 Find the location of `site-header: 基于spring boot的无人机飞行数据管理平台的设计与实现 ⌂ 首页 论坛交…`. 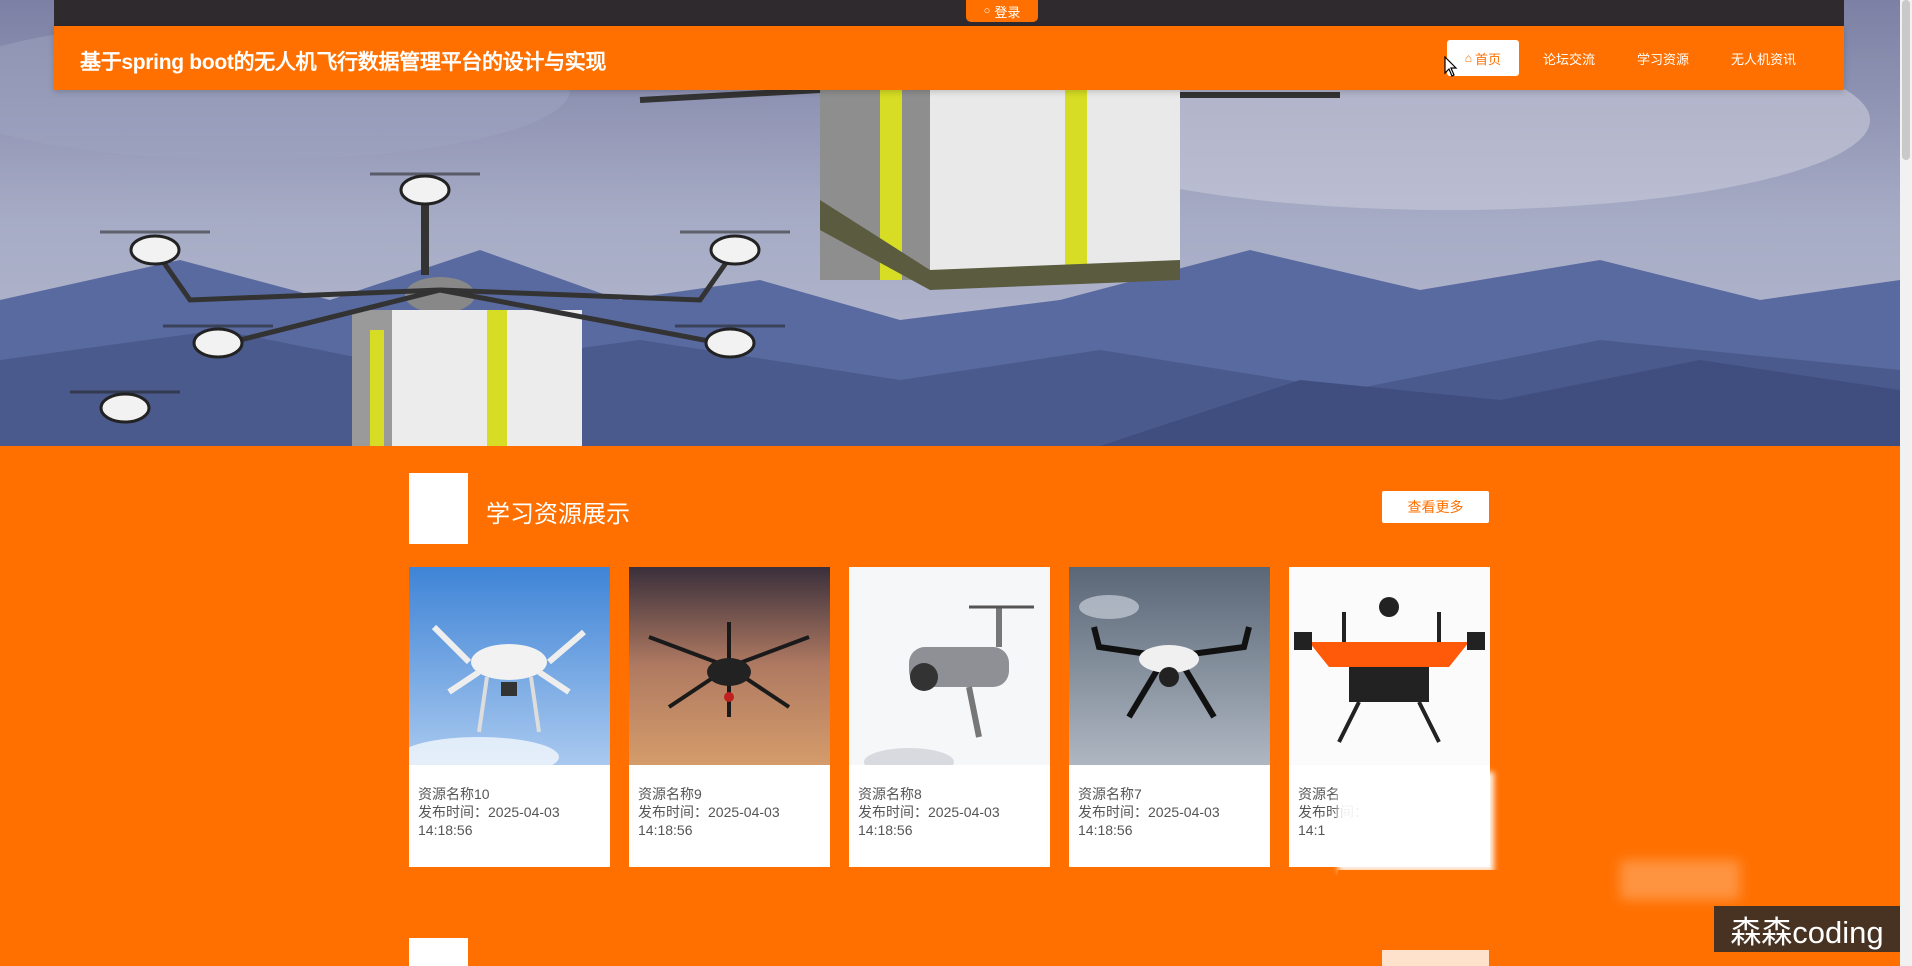

site-header: 基于spring boot的无人机飞行数据管理平台的设计与实现 ⌂ 首页 论坛交… is located at coordinates (949, 58).